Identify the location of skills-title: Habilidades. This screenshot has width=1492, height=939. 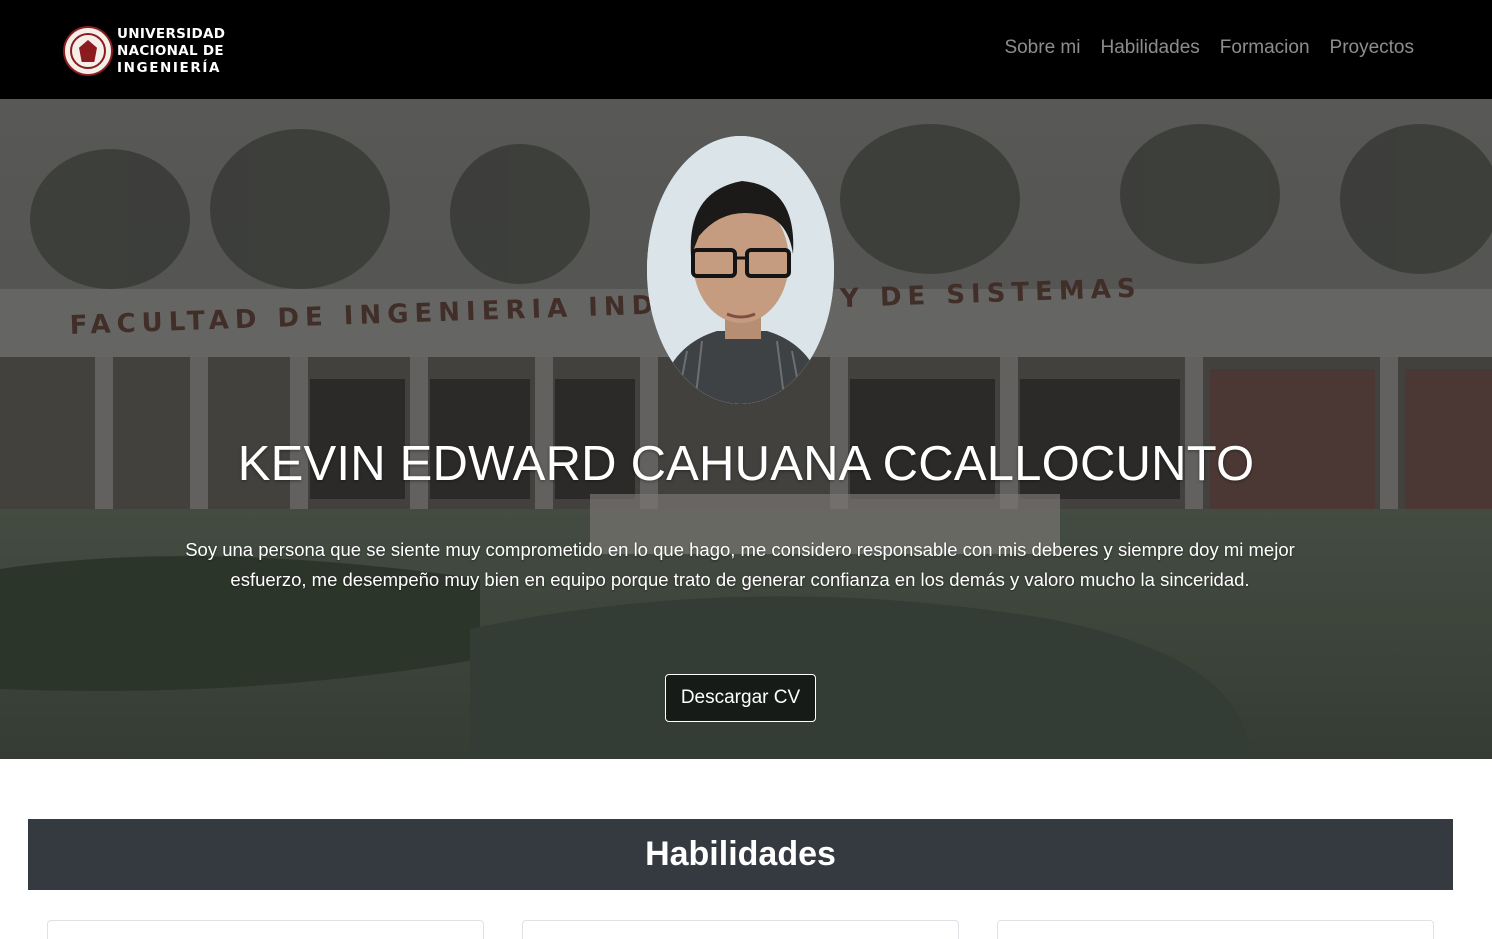
(740, 854).